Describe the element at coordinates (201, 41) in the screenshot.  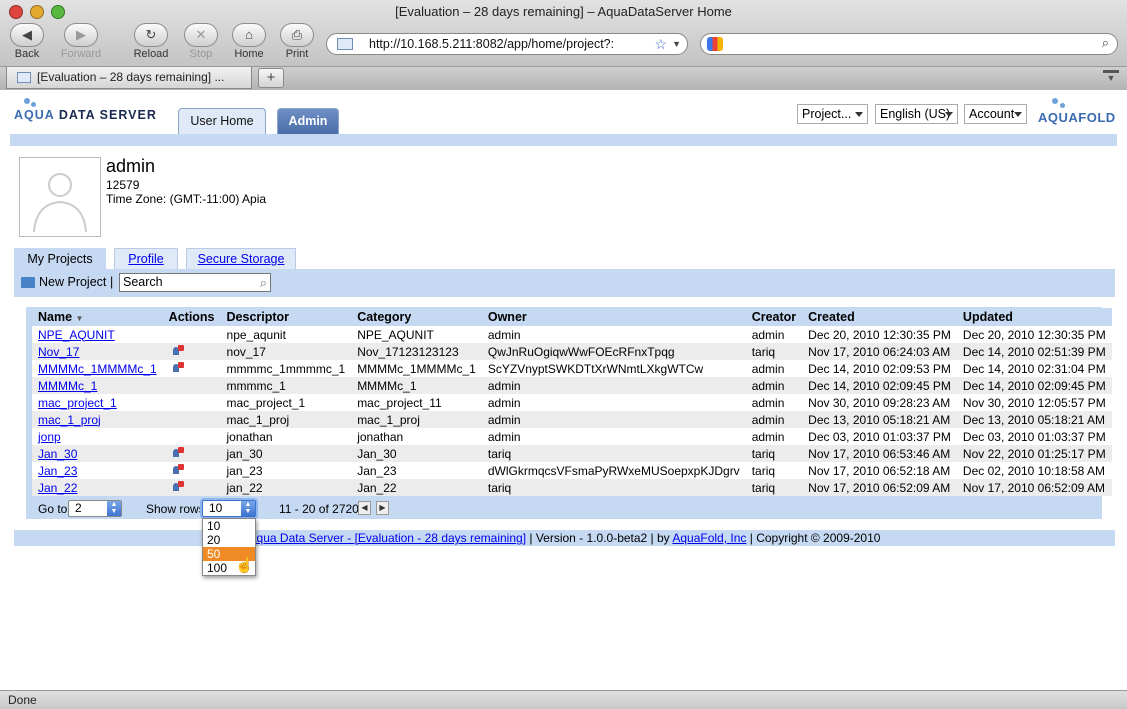
I see `stop-button: ✕ Stop` at that location.